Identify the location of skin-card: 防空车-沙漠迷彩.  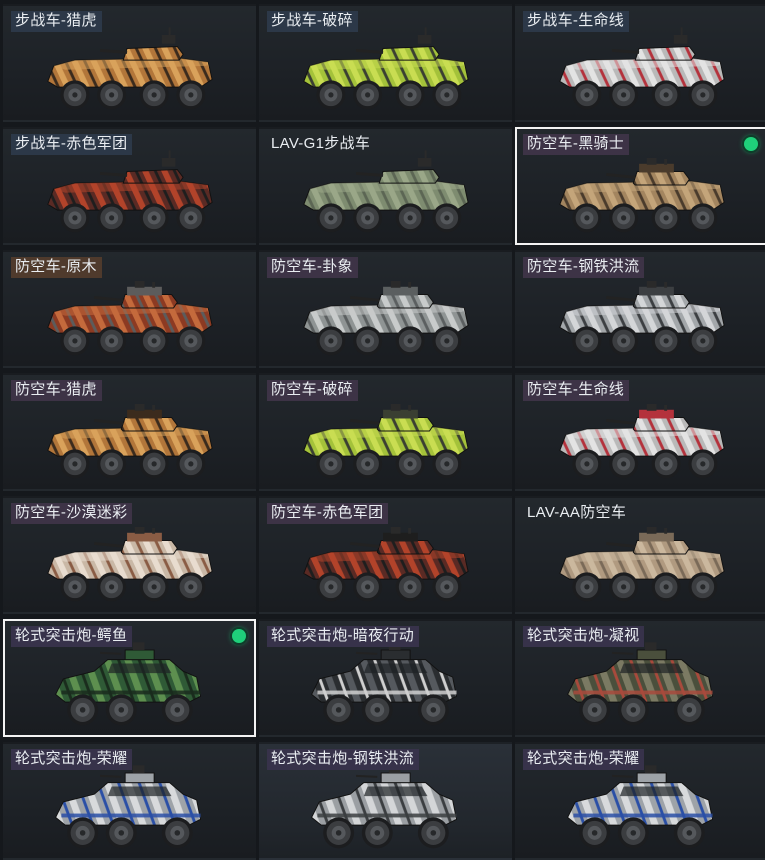
(129, 555).